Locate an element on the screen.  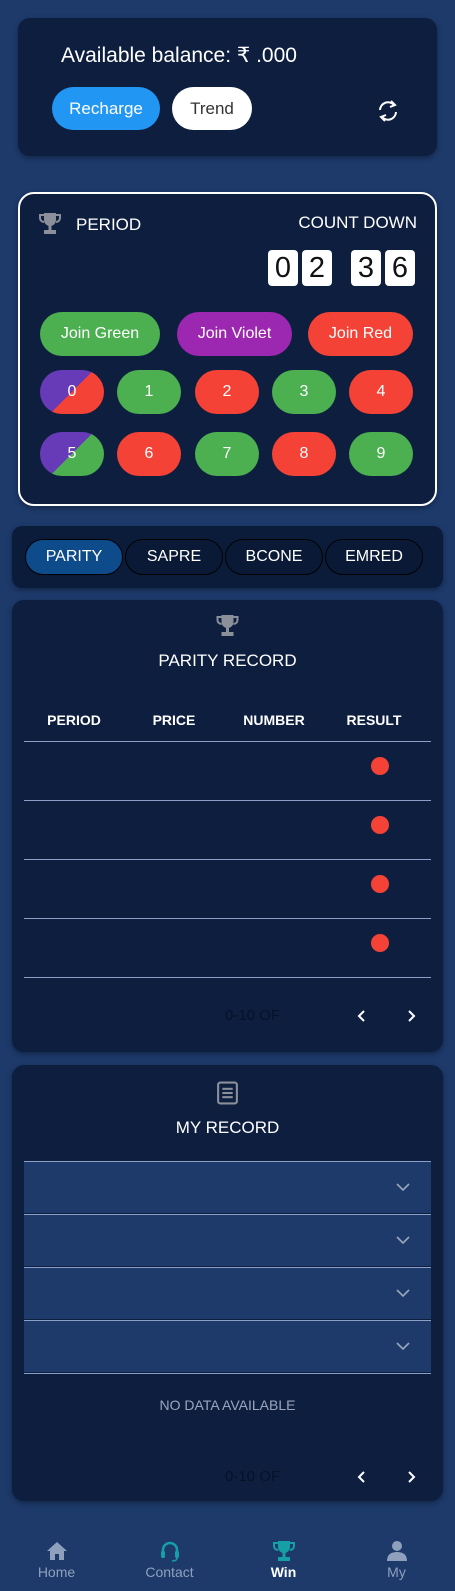
column-header-result: RESULT is located at coordinates (374, 720).